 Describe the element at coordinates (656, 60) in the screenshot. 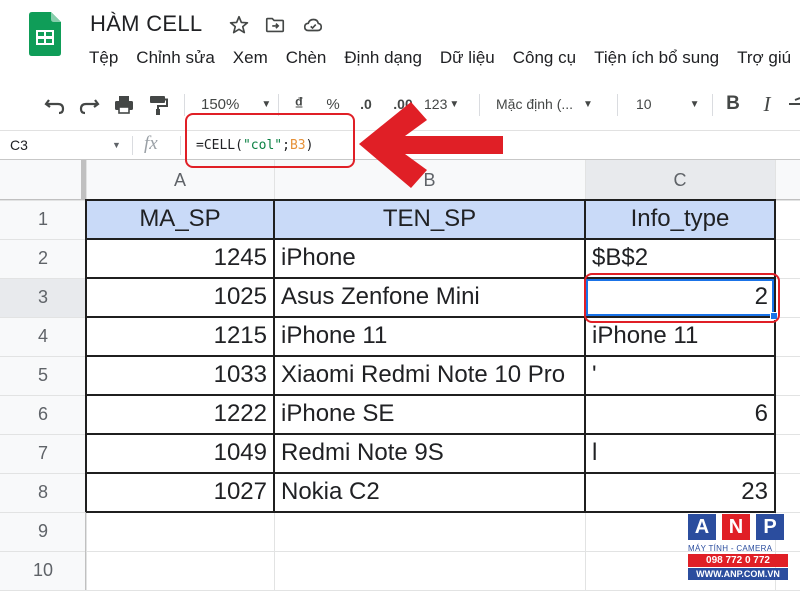

I see `menu-addons: Tiện ích bổ sung` at that location.